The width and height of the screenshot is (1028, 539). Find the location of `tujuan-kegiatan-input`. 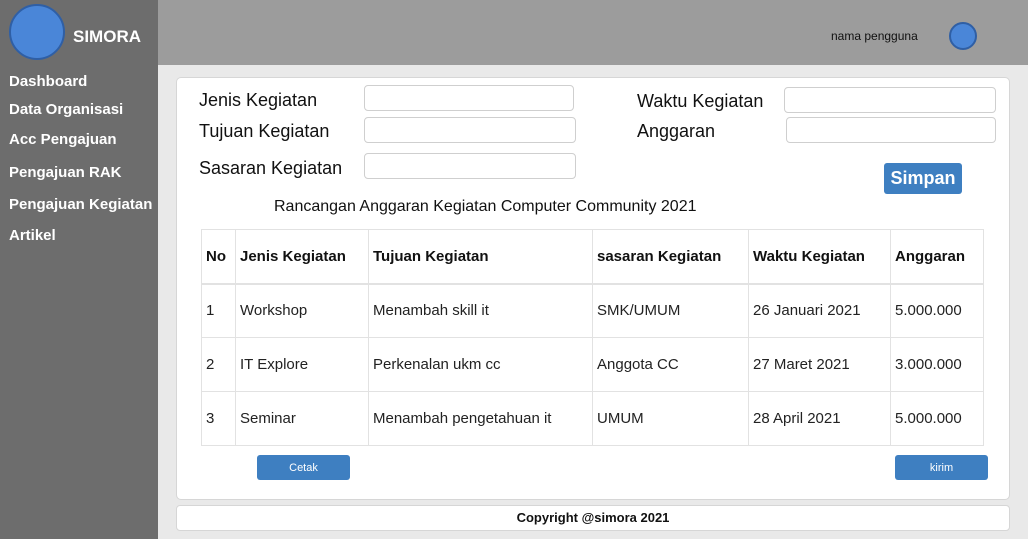

tujuan-kegiatan-input is located at coordinates (470, 130).